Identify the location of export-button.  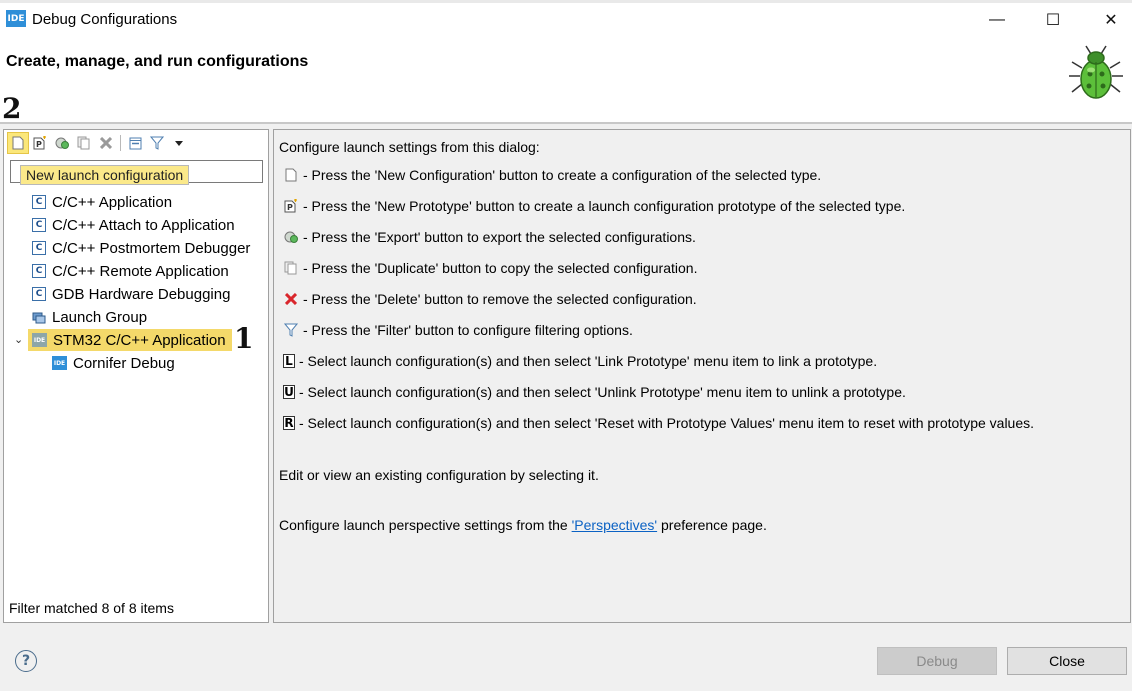
(62, 143).